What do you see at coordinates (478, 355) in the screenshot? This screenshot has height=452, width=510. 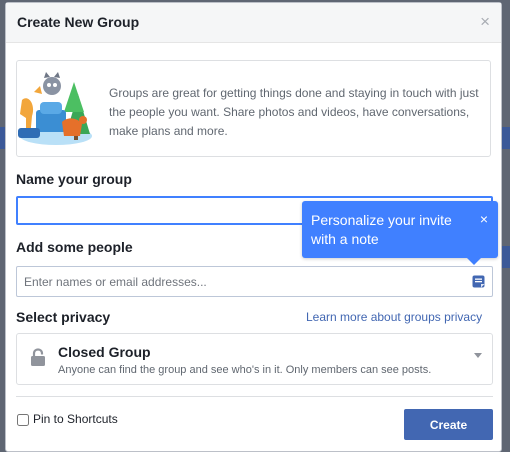 I see `chevron-down-icon` at bounding box center [478, 355].